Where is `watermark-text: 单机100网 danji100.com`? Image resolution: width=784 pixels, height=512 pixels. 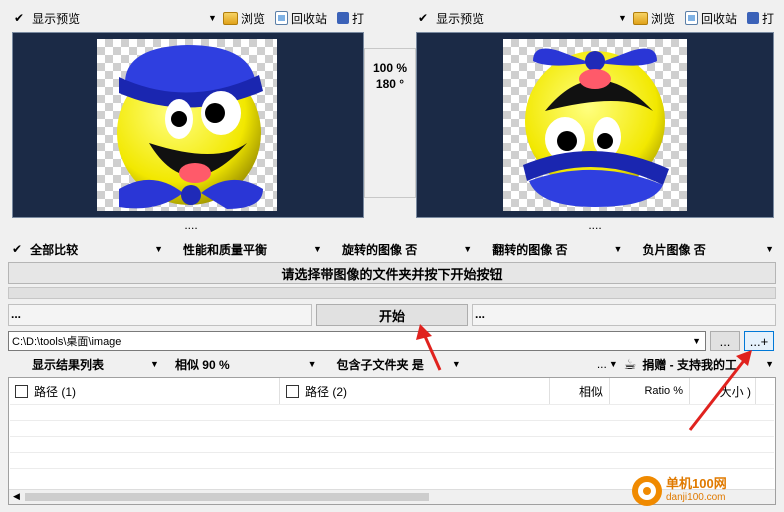 watermark-text: 单机100网 danji100.com is located at coordinates (696, 491).